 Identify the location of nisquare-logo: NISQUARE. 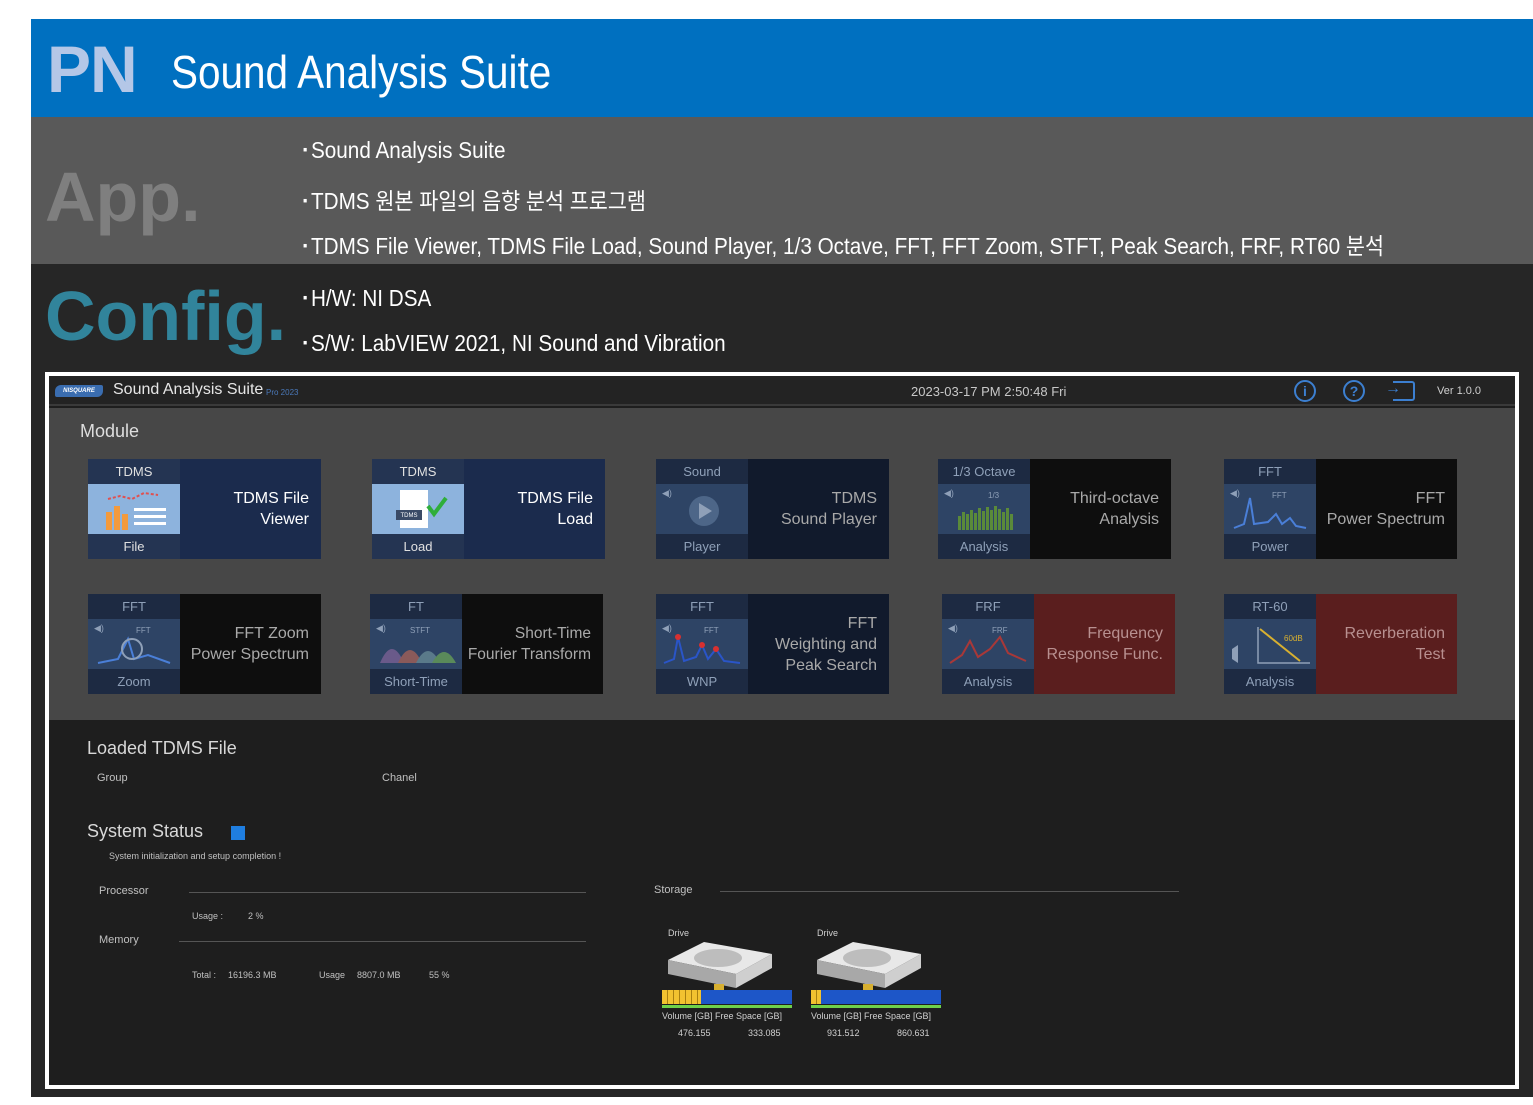
(79, 391).